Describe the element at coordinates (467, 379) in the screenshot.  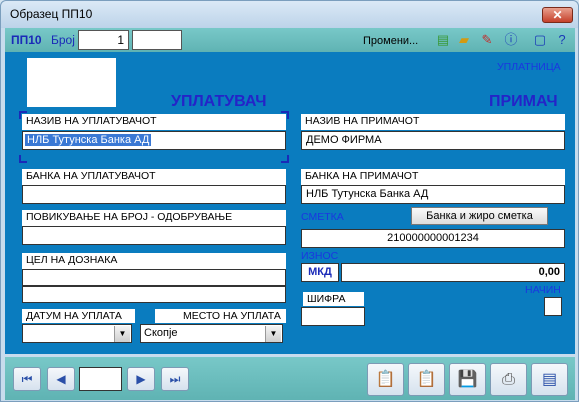
I see `save-icon: 💾` at that location.